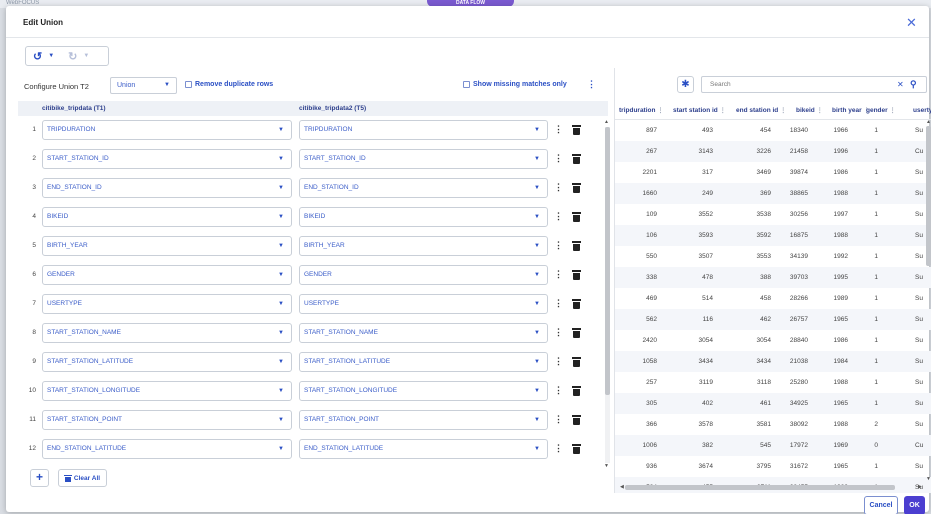 The image size is (931, 514). What do you see at coordinates (423, 188) in the screenshot?
I see `right-column-select: END_STATION_ID ▼` at bounding box center [423, 188].